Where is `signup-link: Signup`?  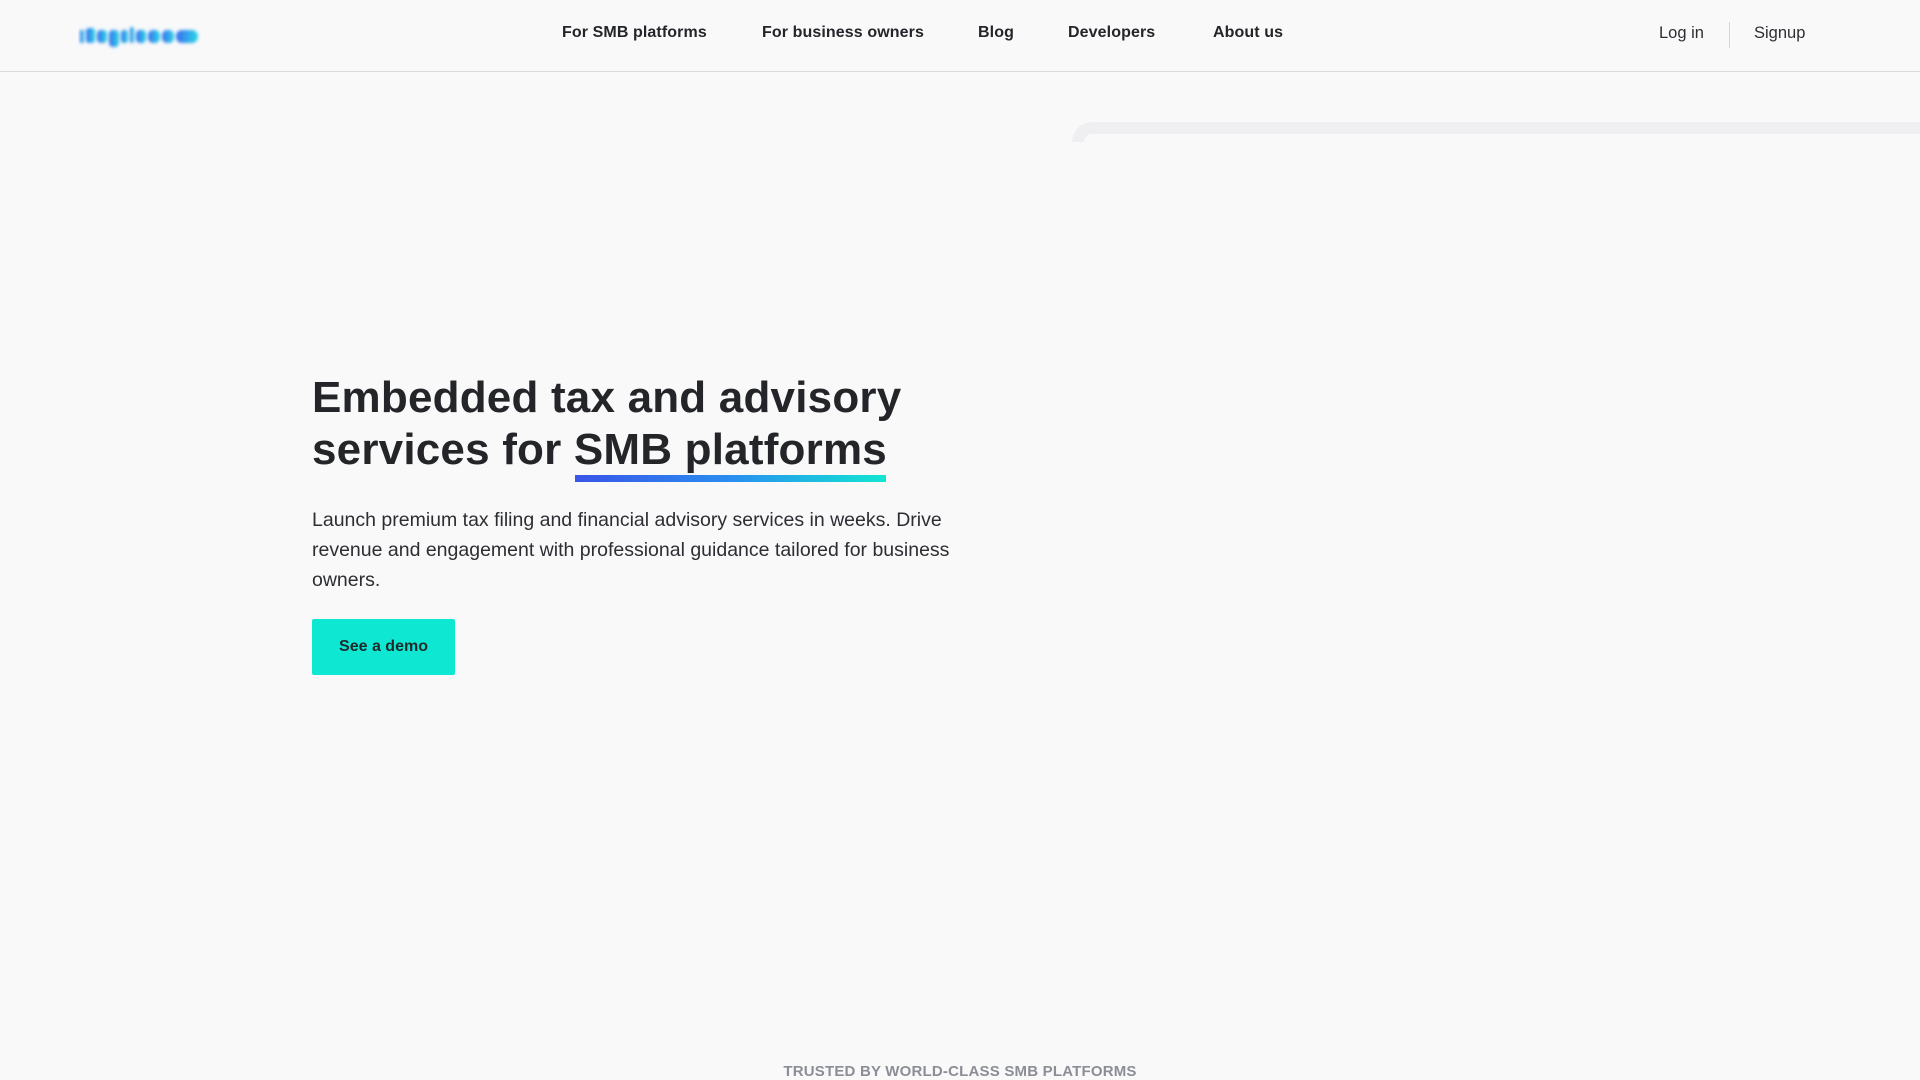
signup-link: Signup is located at coordinates (1779, 33).